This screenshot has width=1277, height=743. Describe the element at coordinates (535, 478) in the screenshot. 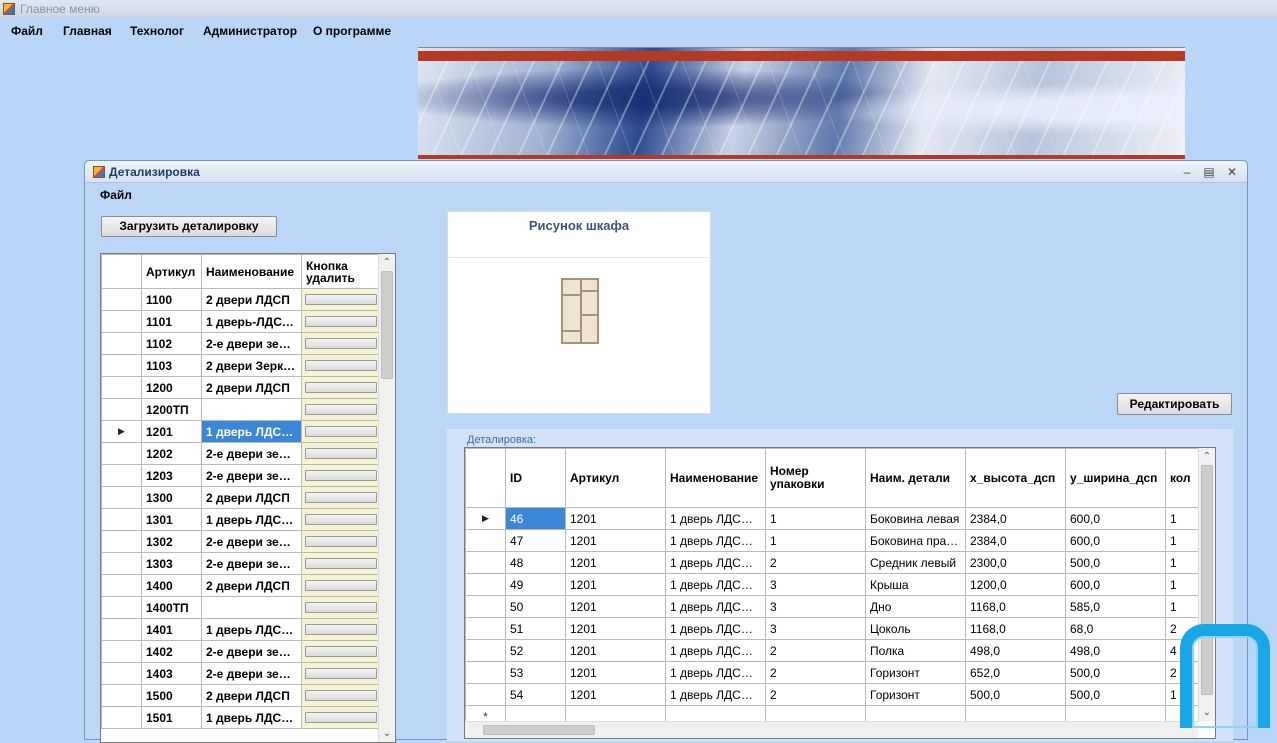

I see `column-header-id: ID` at that location.